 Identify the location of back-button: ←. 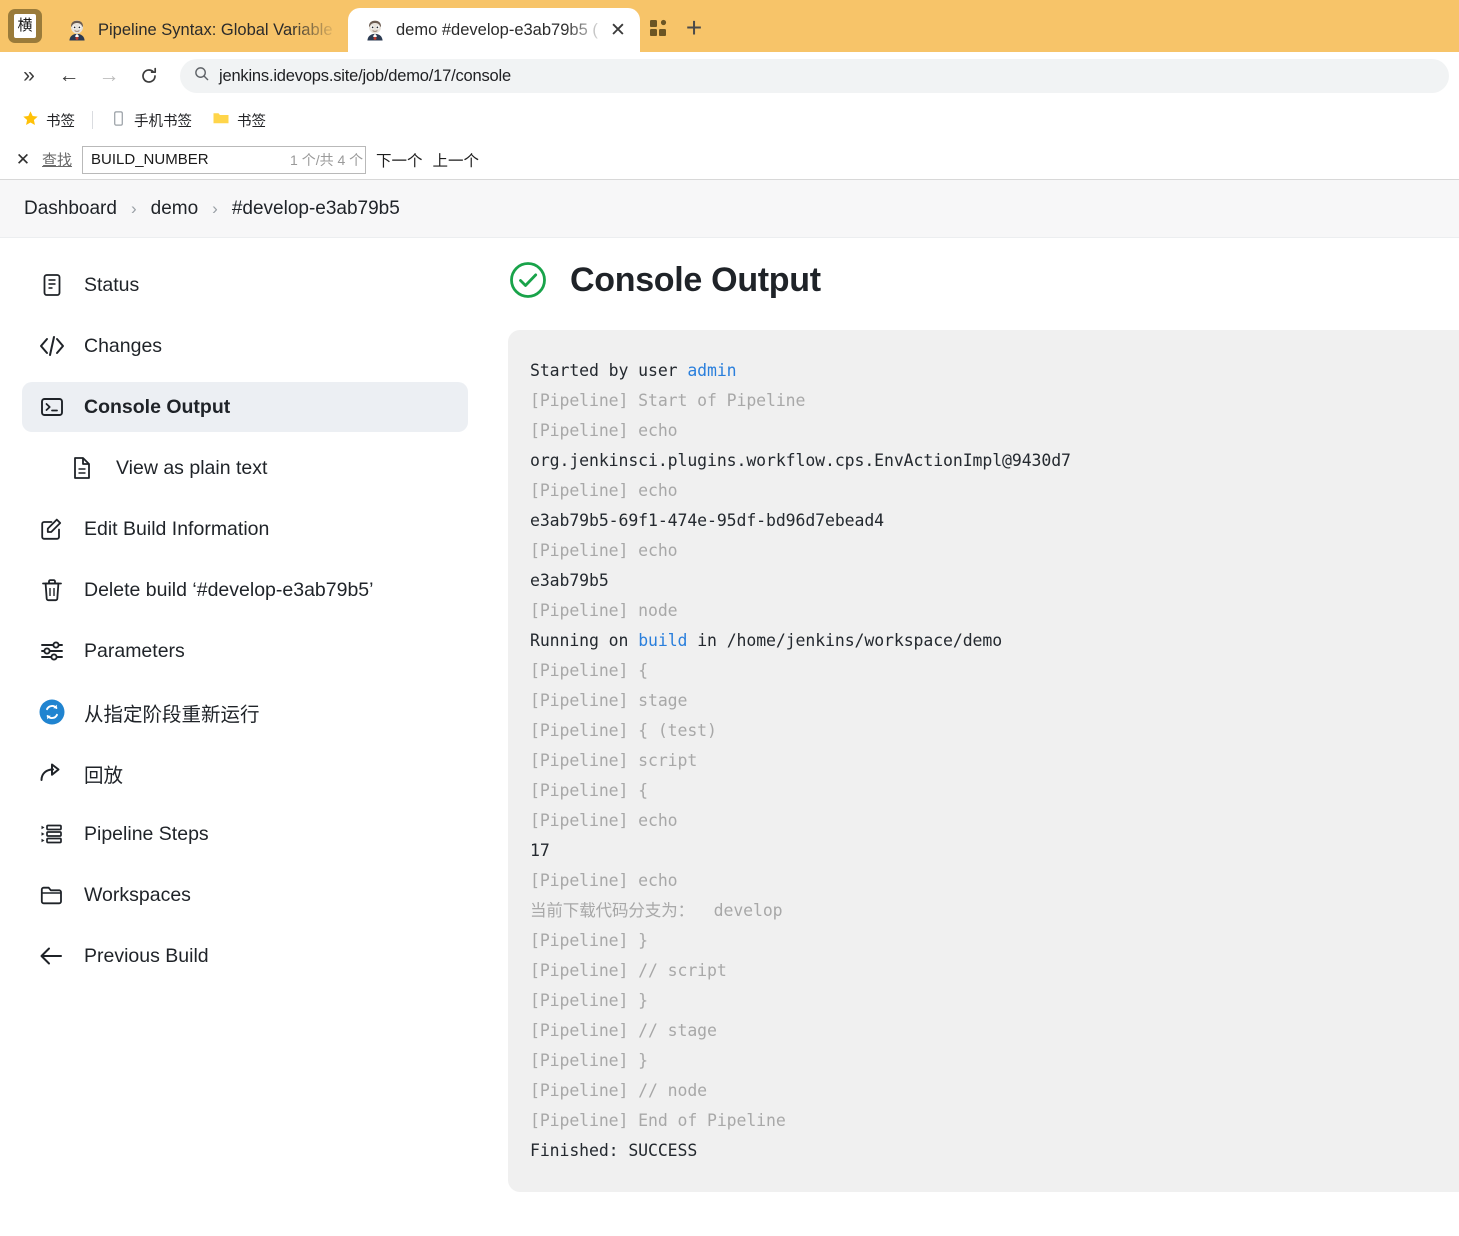
(69, 76).